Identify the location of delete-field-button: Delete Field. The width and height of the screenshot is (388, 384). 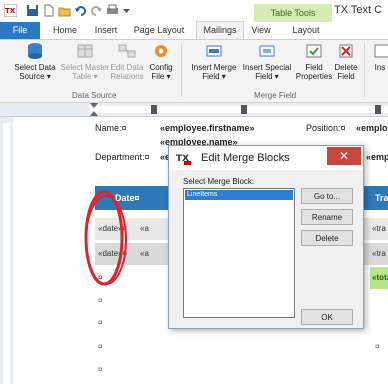
(346, 61).